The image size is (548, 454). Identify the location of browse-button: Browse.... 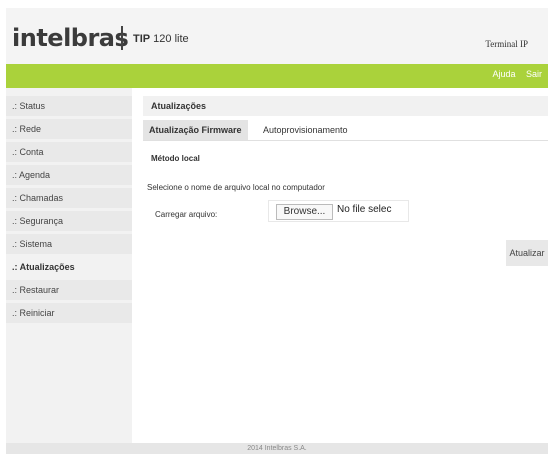
(304, 212).